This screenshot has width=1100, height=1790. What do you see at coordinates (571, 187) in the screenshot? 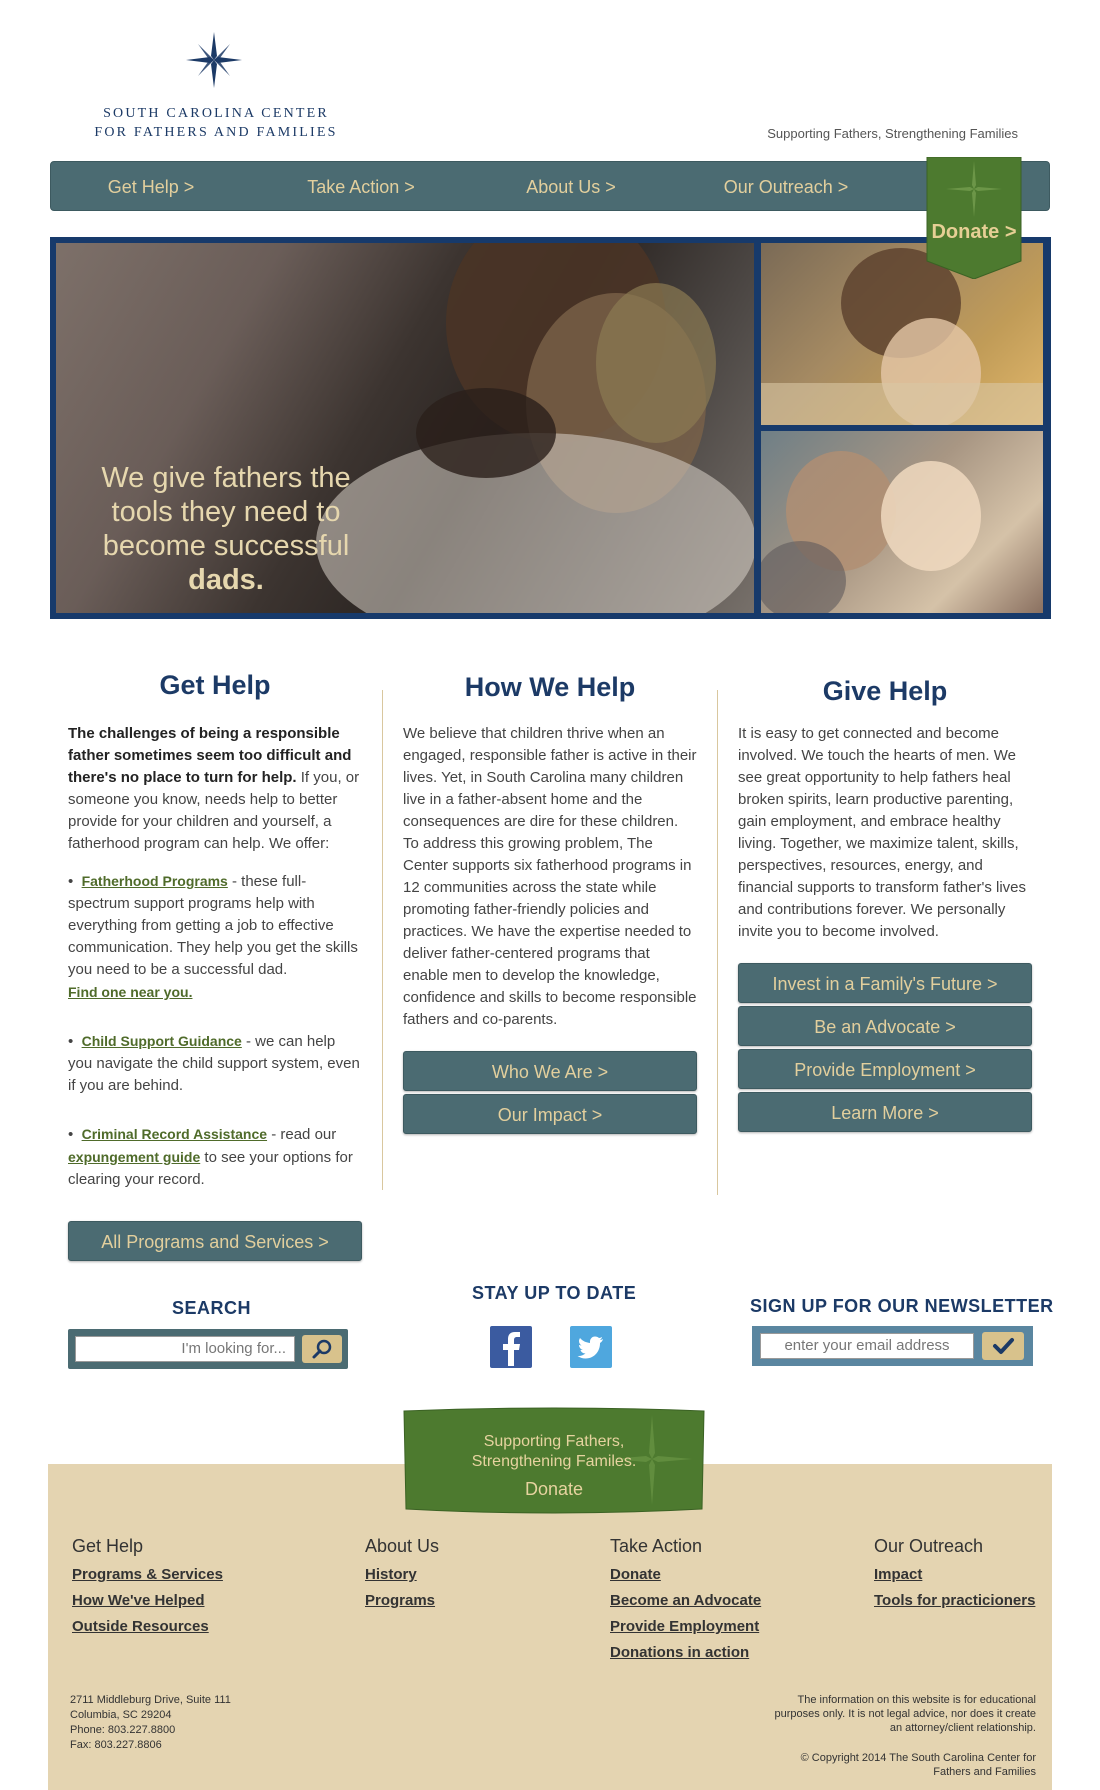
I see `nav-item-about-us: About Us >` at bounding box center [571, 187].